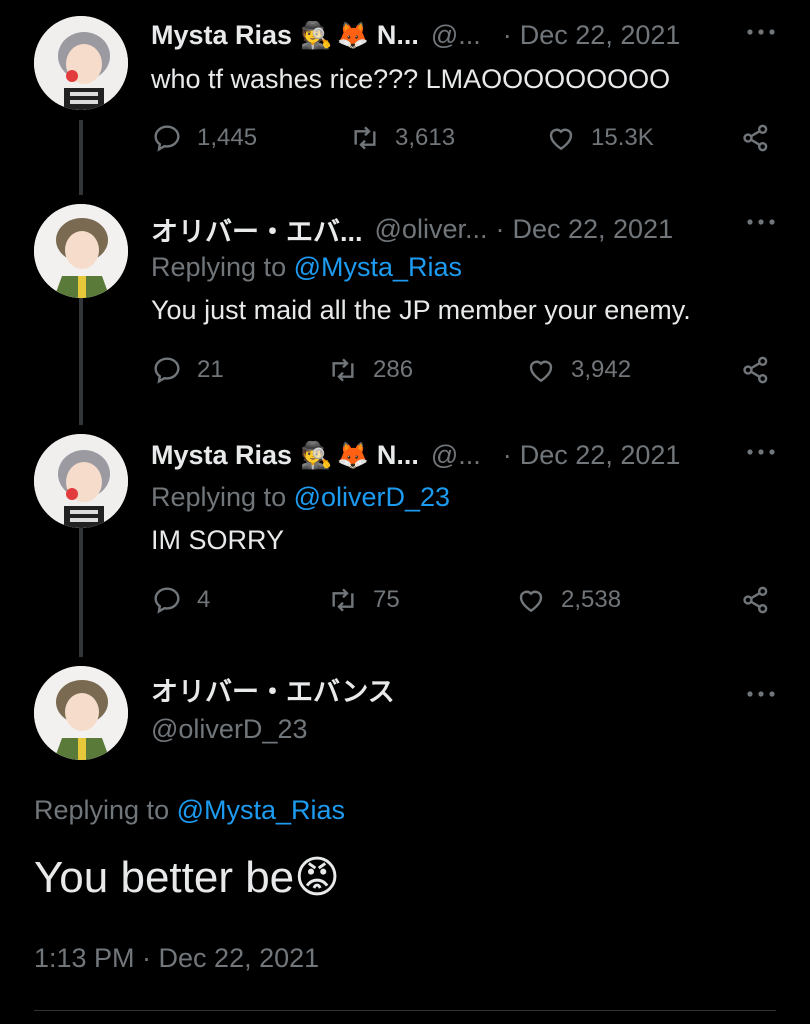 The height and width of the screenshot is (1024, 810). I want to click on like-button: 3,942, so click(578, 370).